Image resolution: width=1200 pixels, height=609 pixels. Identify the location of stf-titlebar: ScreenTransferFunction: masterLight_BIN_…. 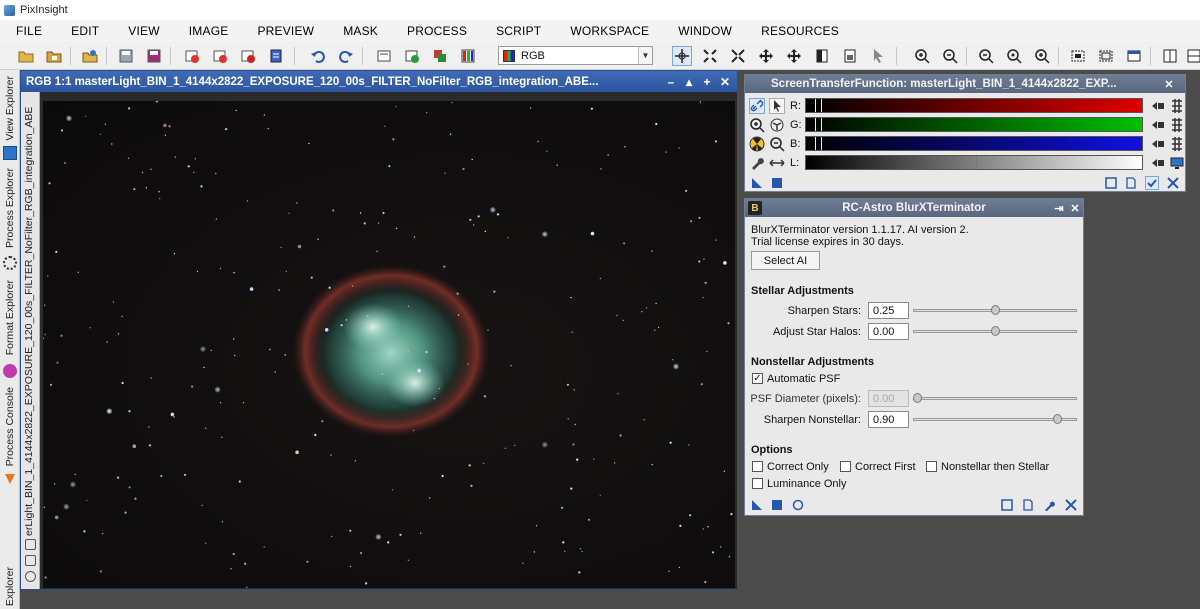
(965, 84).